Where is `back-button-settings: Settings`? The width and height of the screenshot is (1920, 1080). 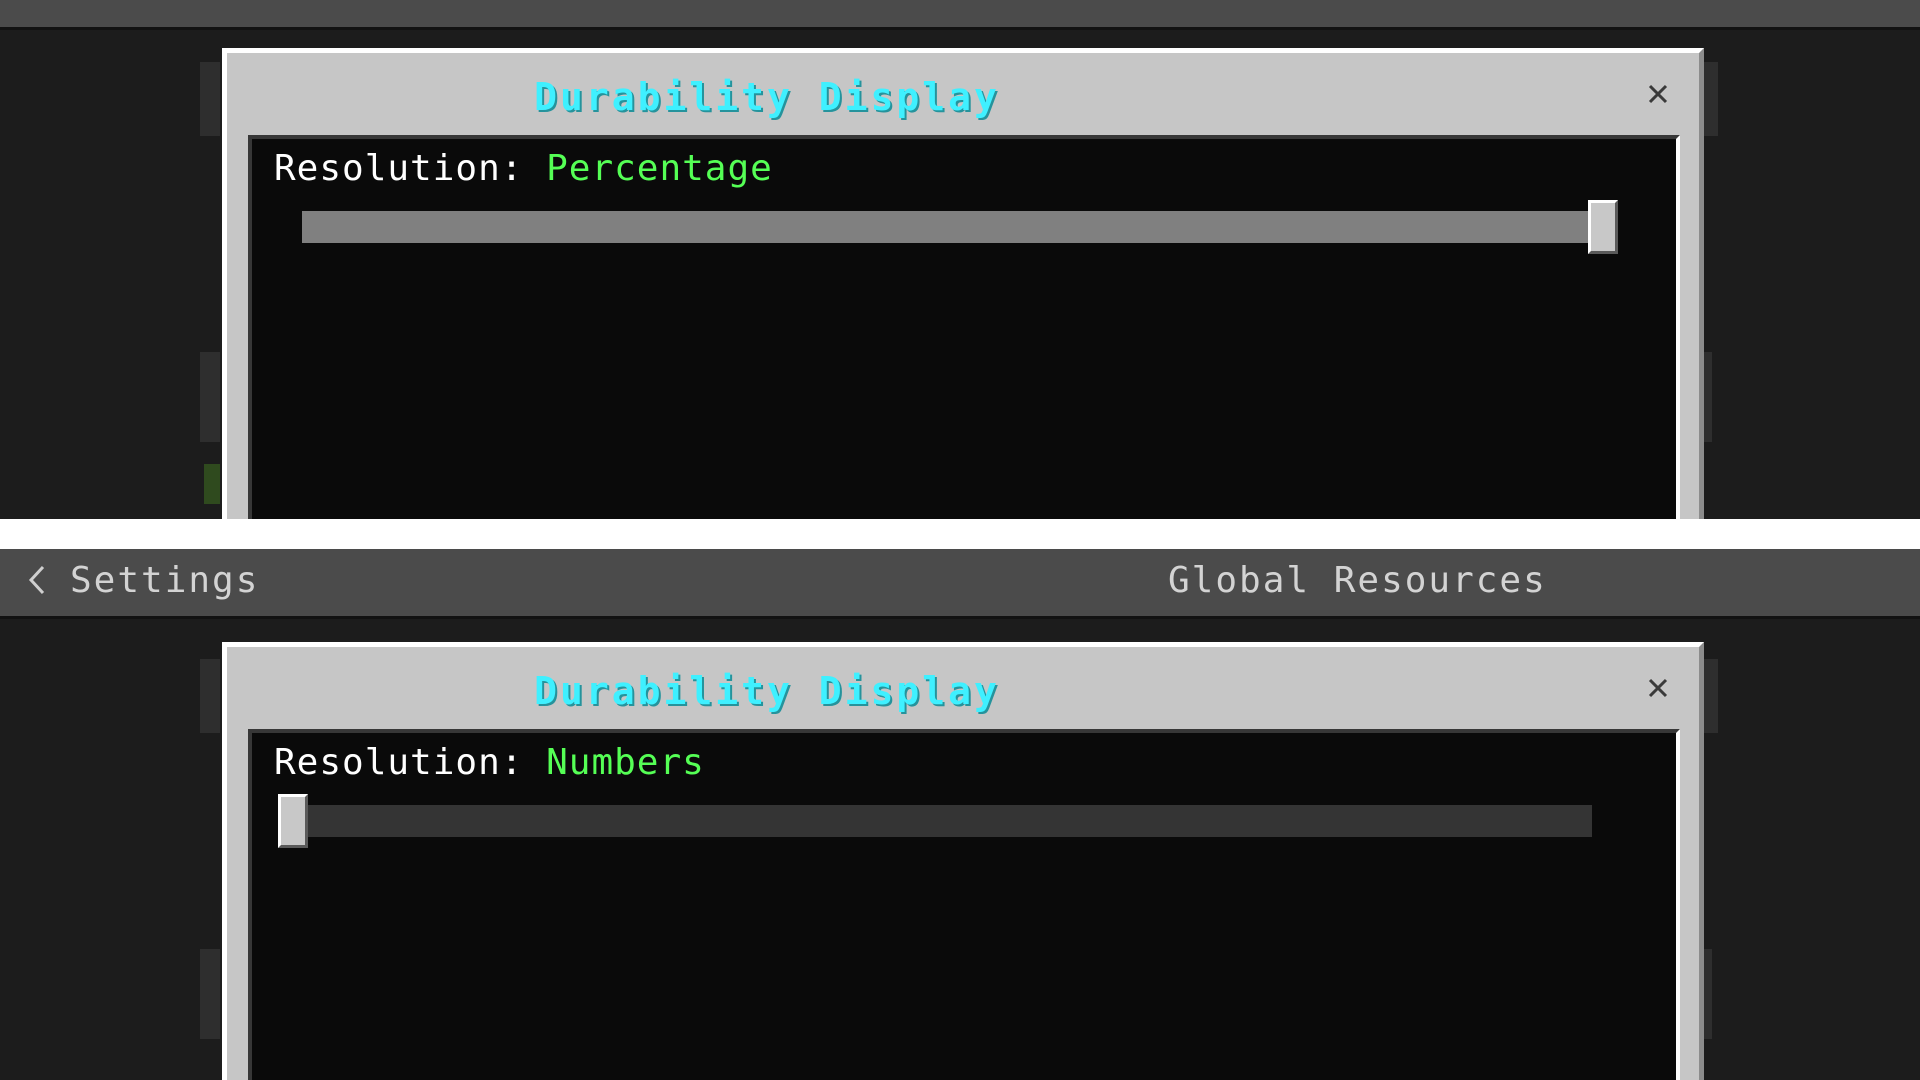
back-button-settings: Settings is located at coordinates (164, 581).